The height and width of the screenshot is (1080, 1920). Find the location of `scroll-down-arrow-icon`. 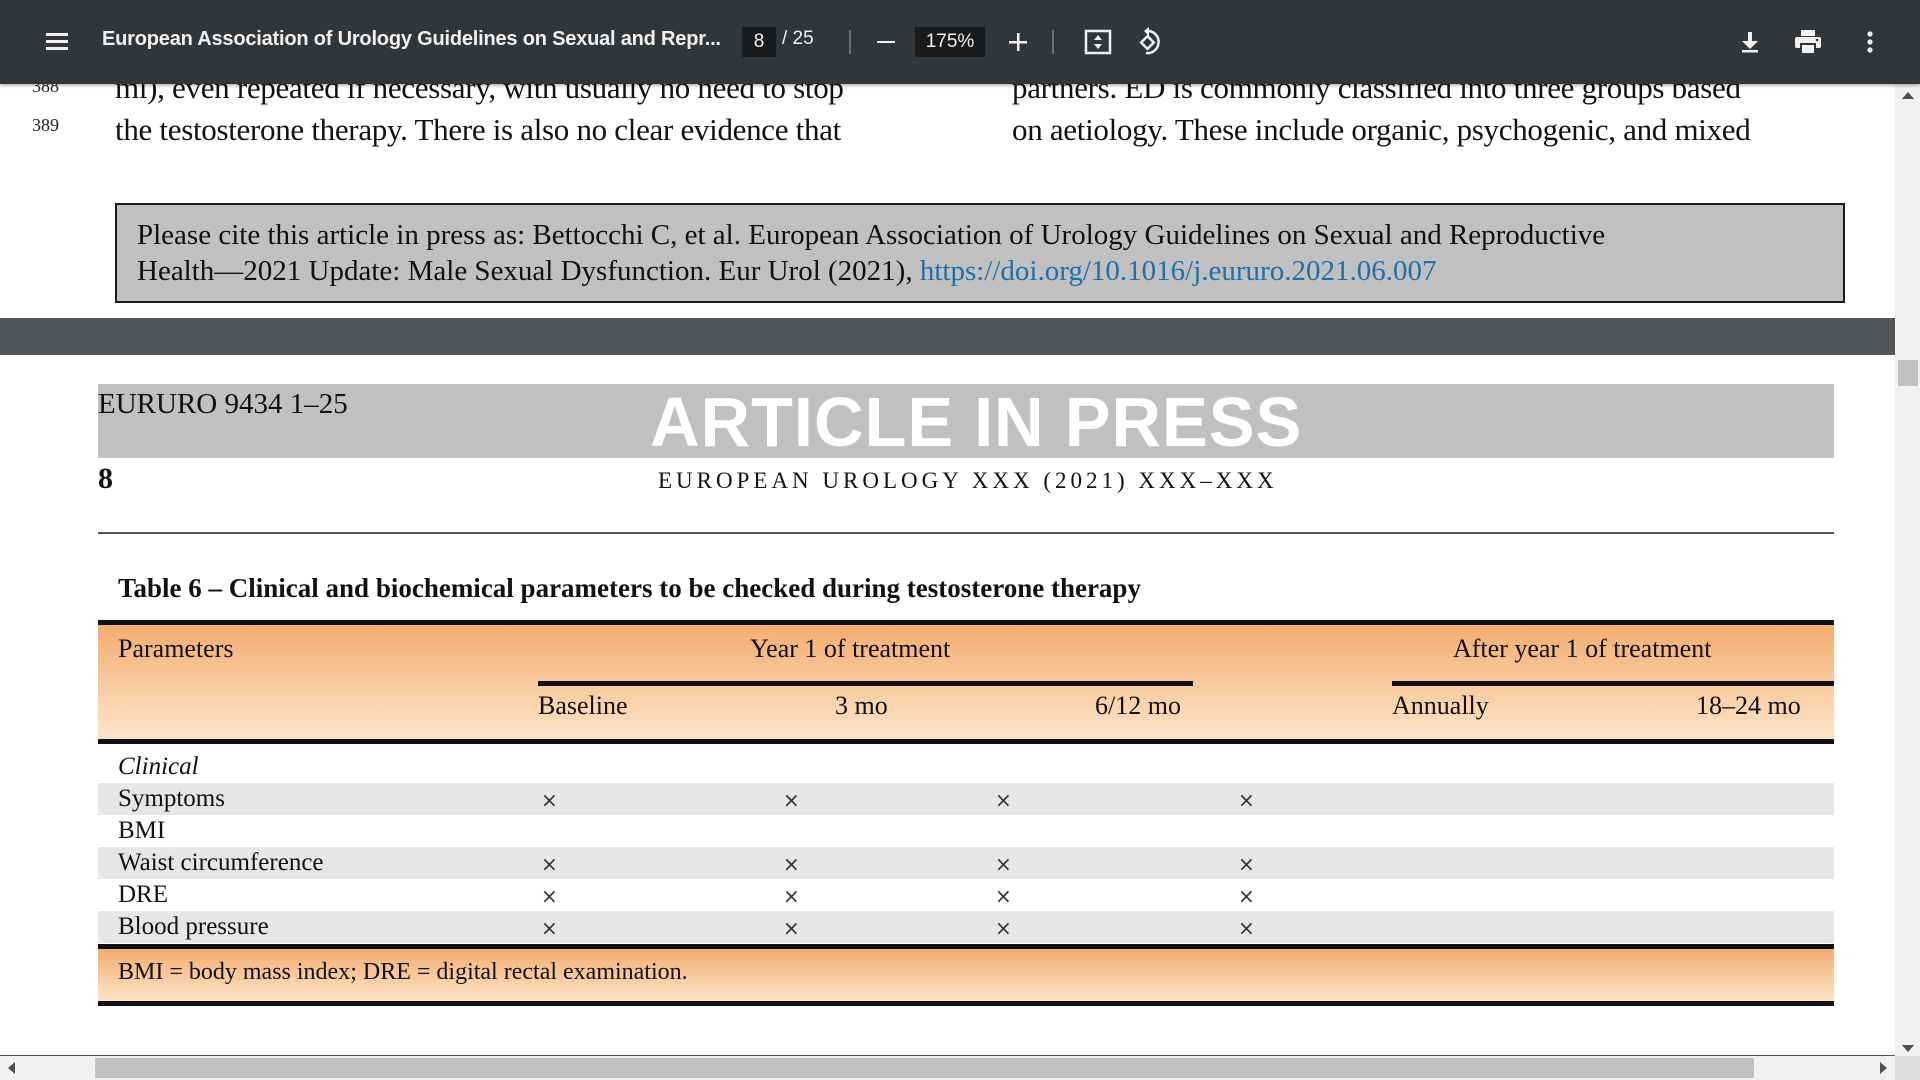

scroll-down-arrow-icon is located at coordinates (1908, 1048).